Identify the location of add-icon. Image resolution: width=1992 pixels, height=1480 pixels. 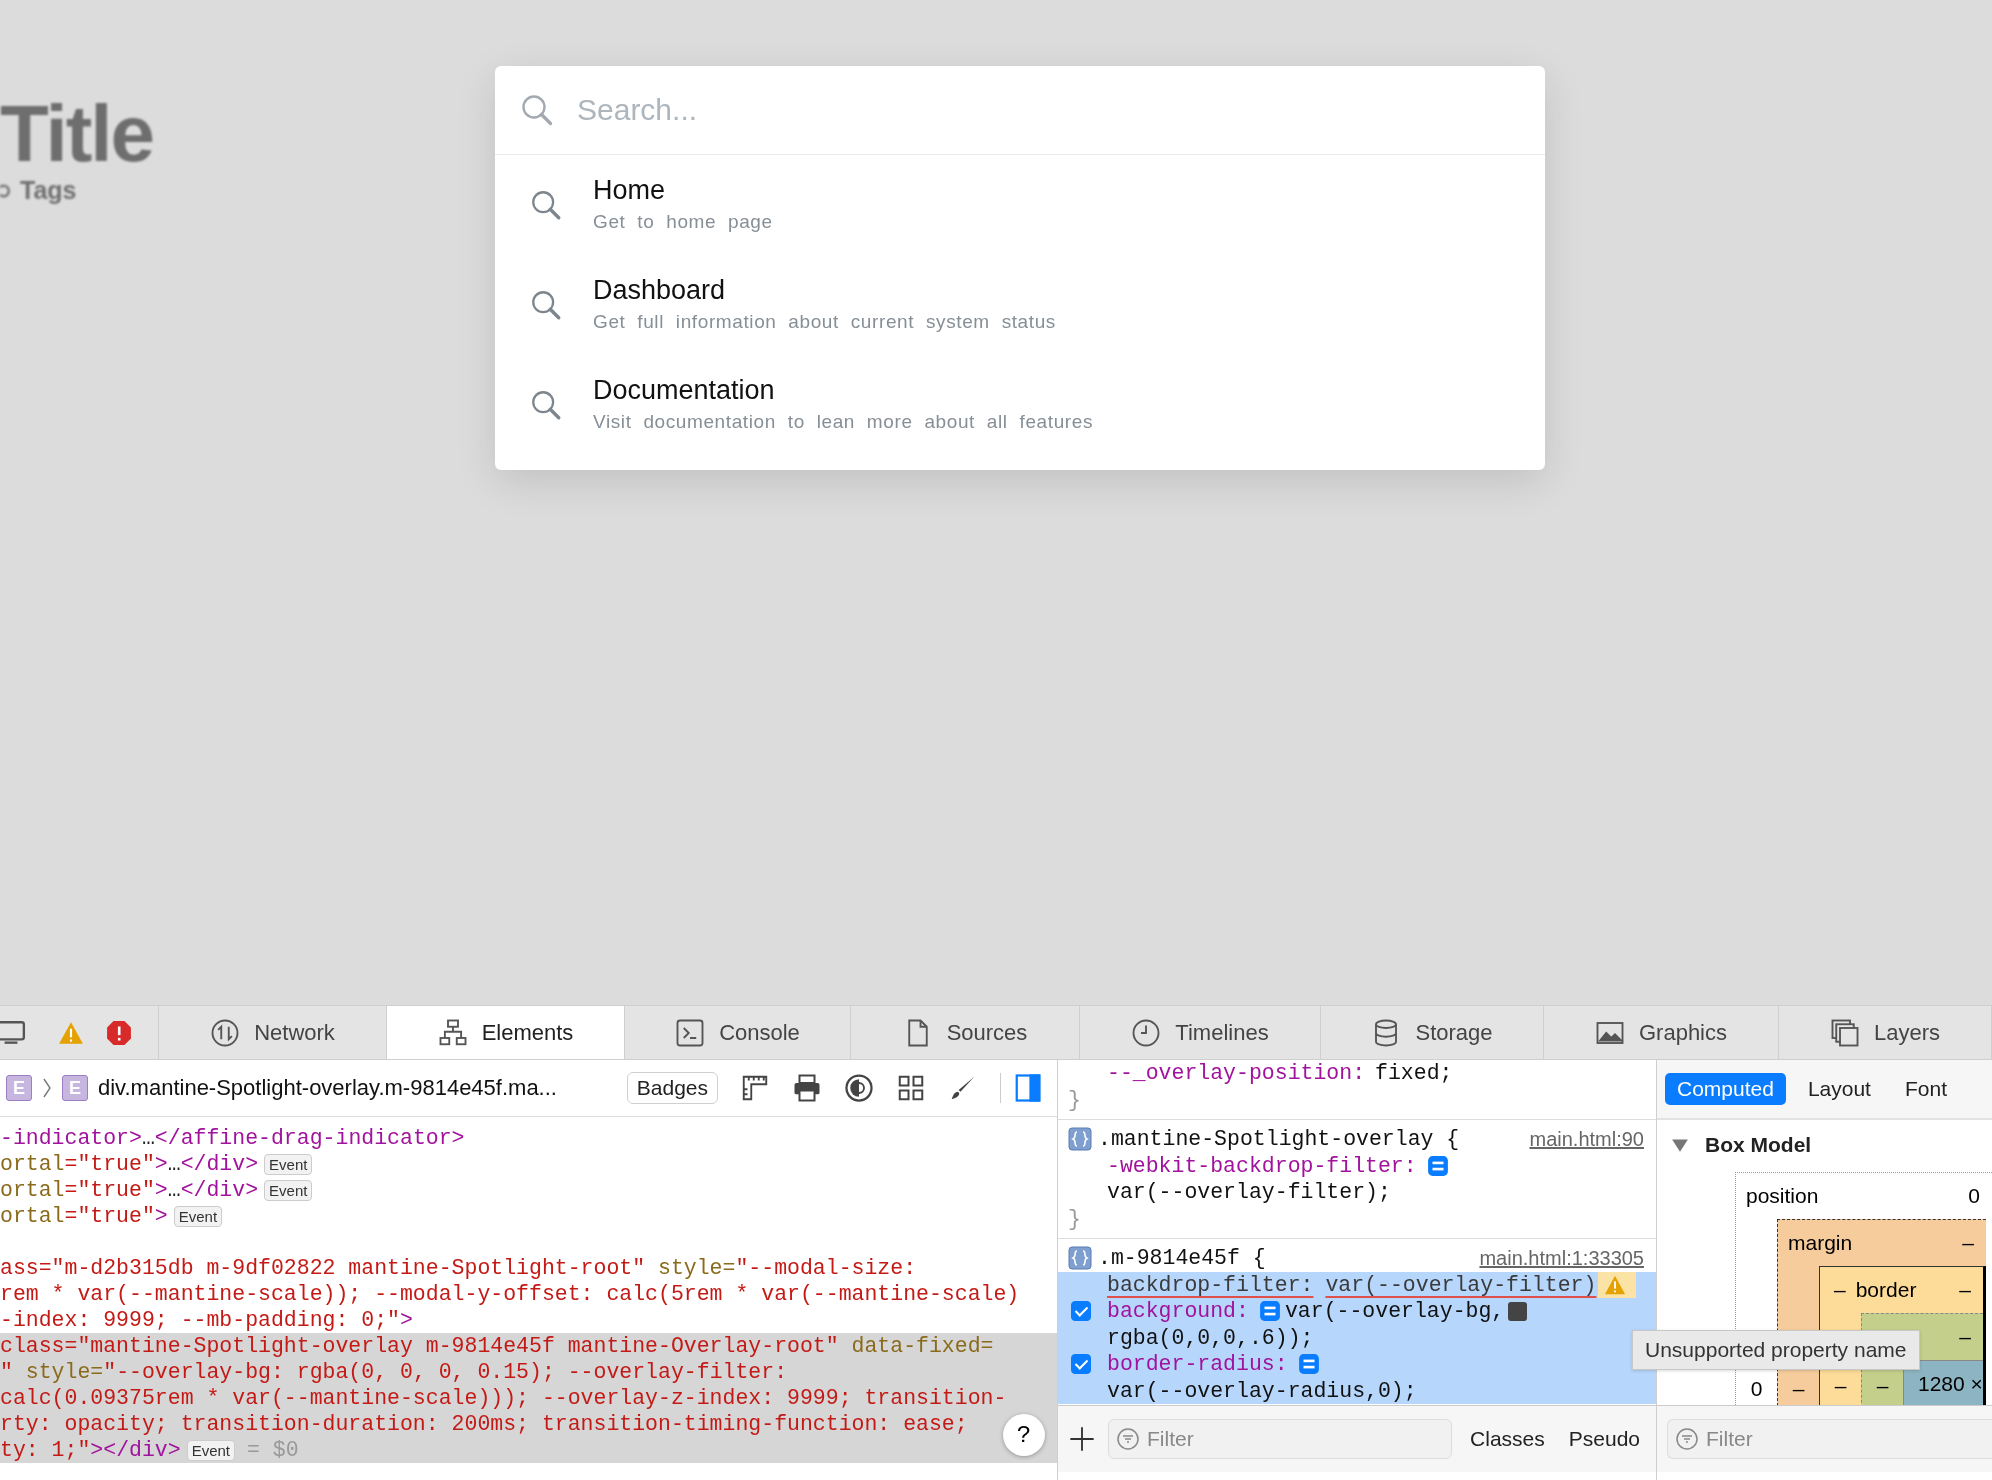
(1082, 1439).